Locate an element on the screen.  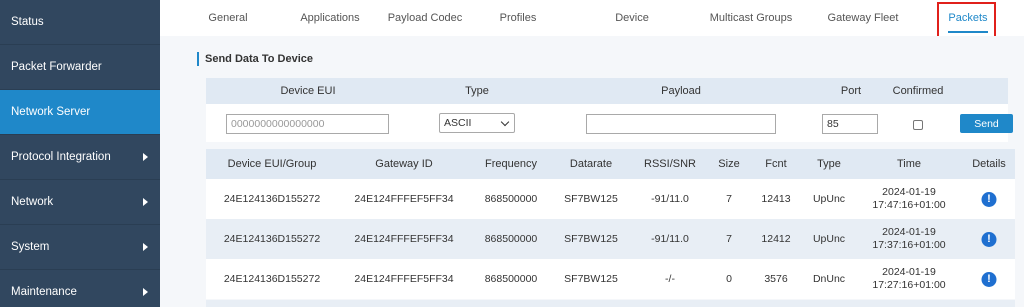
column-header-device-eui: Device EUI/Group is located at coordinates (272, 164).